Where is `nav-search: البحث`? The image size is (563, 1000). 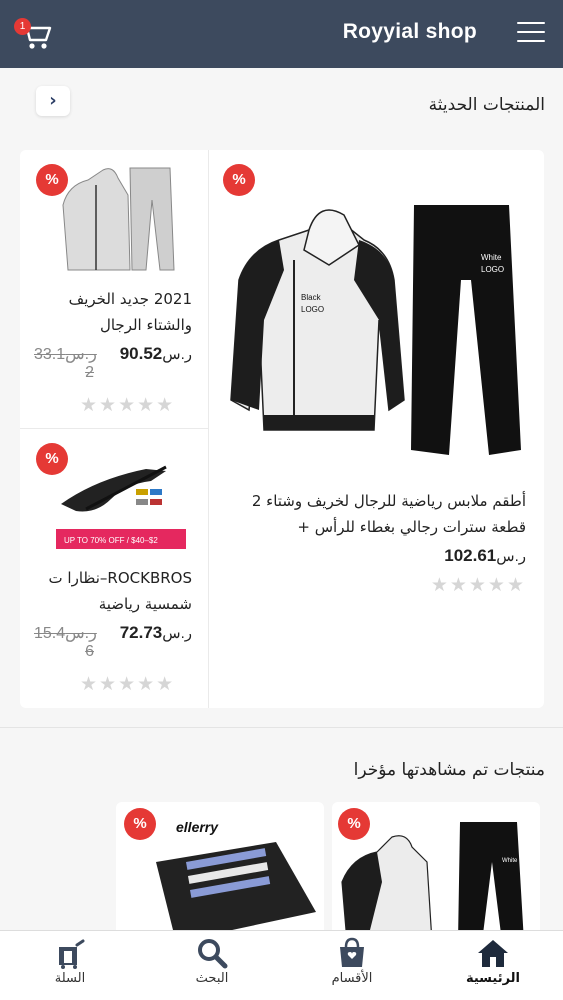 nav-search: البحث is located at coordinates (212, 961).